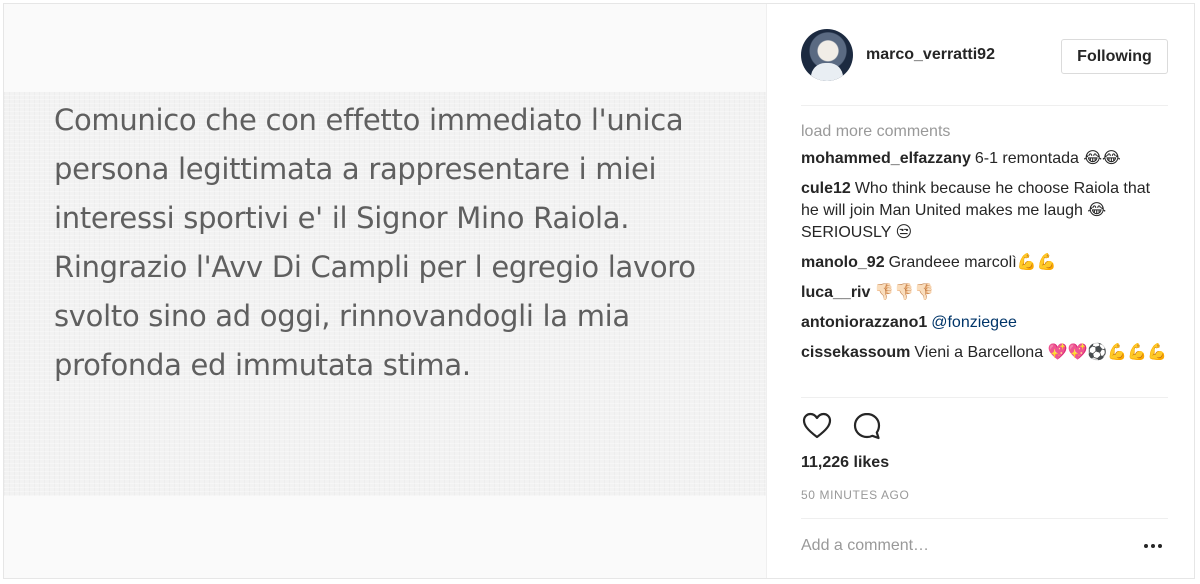 This screenshot has height=584, width=1200. I want to click on load-more-comments-link: load more comments, so click(984, 132).